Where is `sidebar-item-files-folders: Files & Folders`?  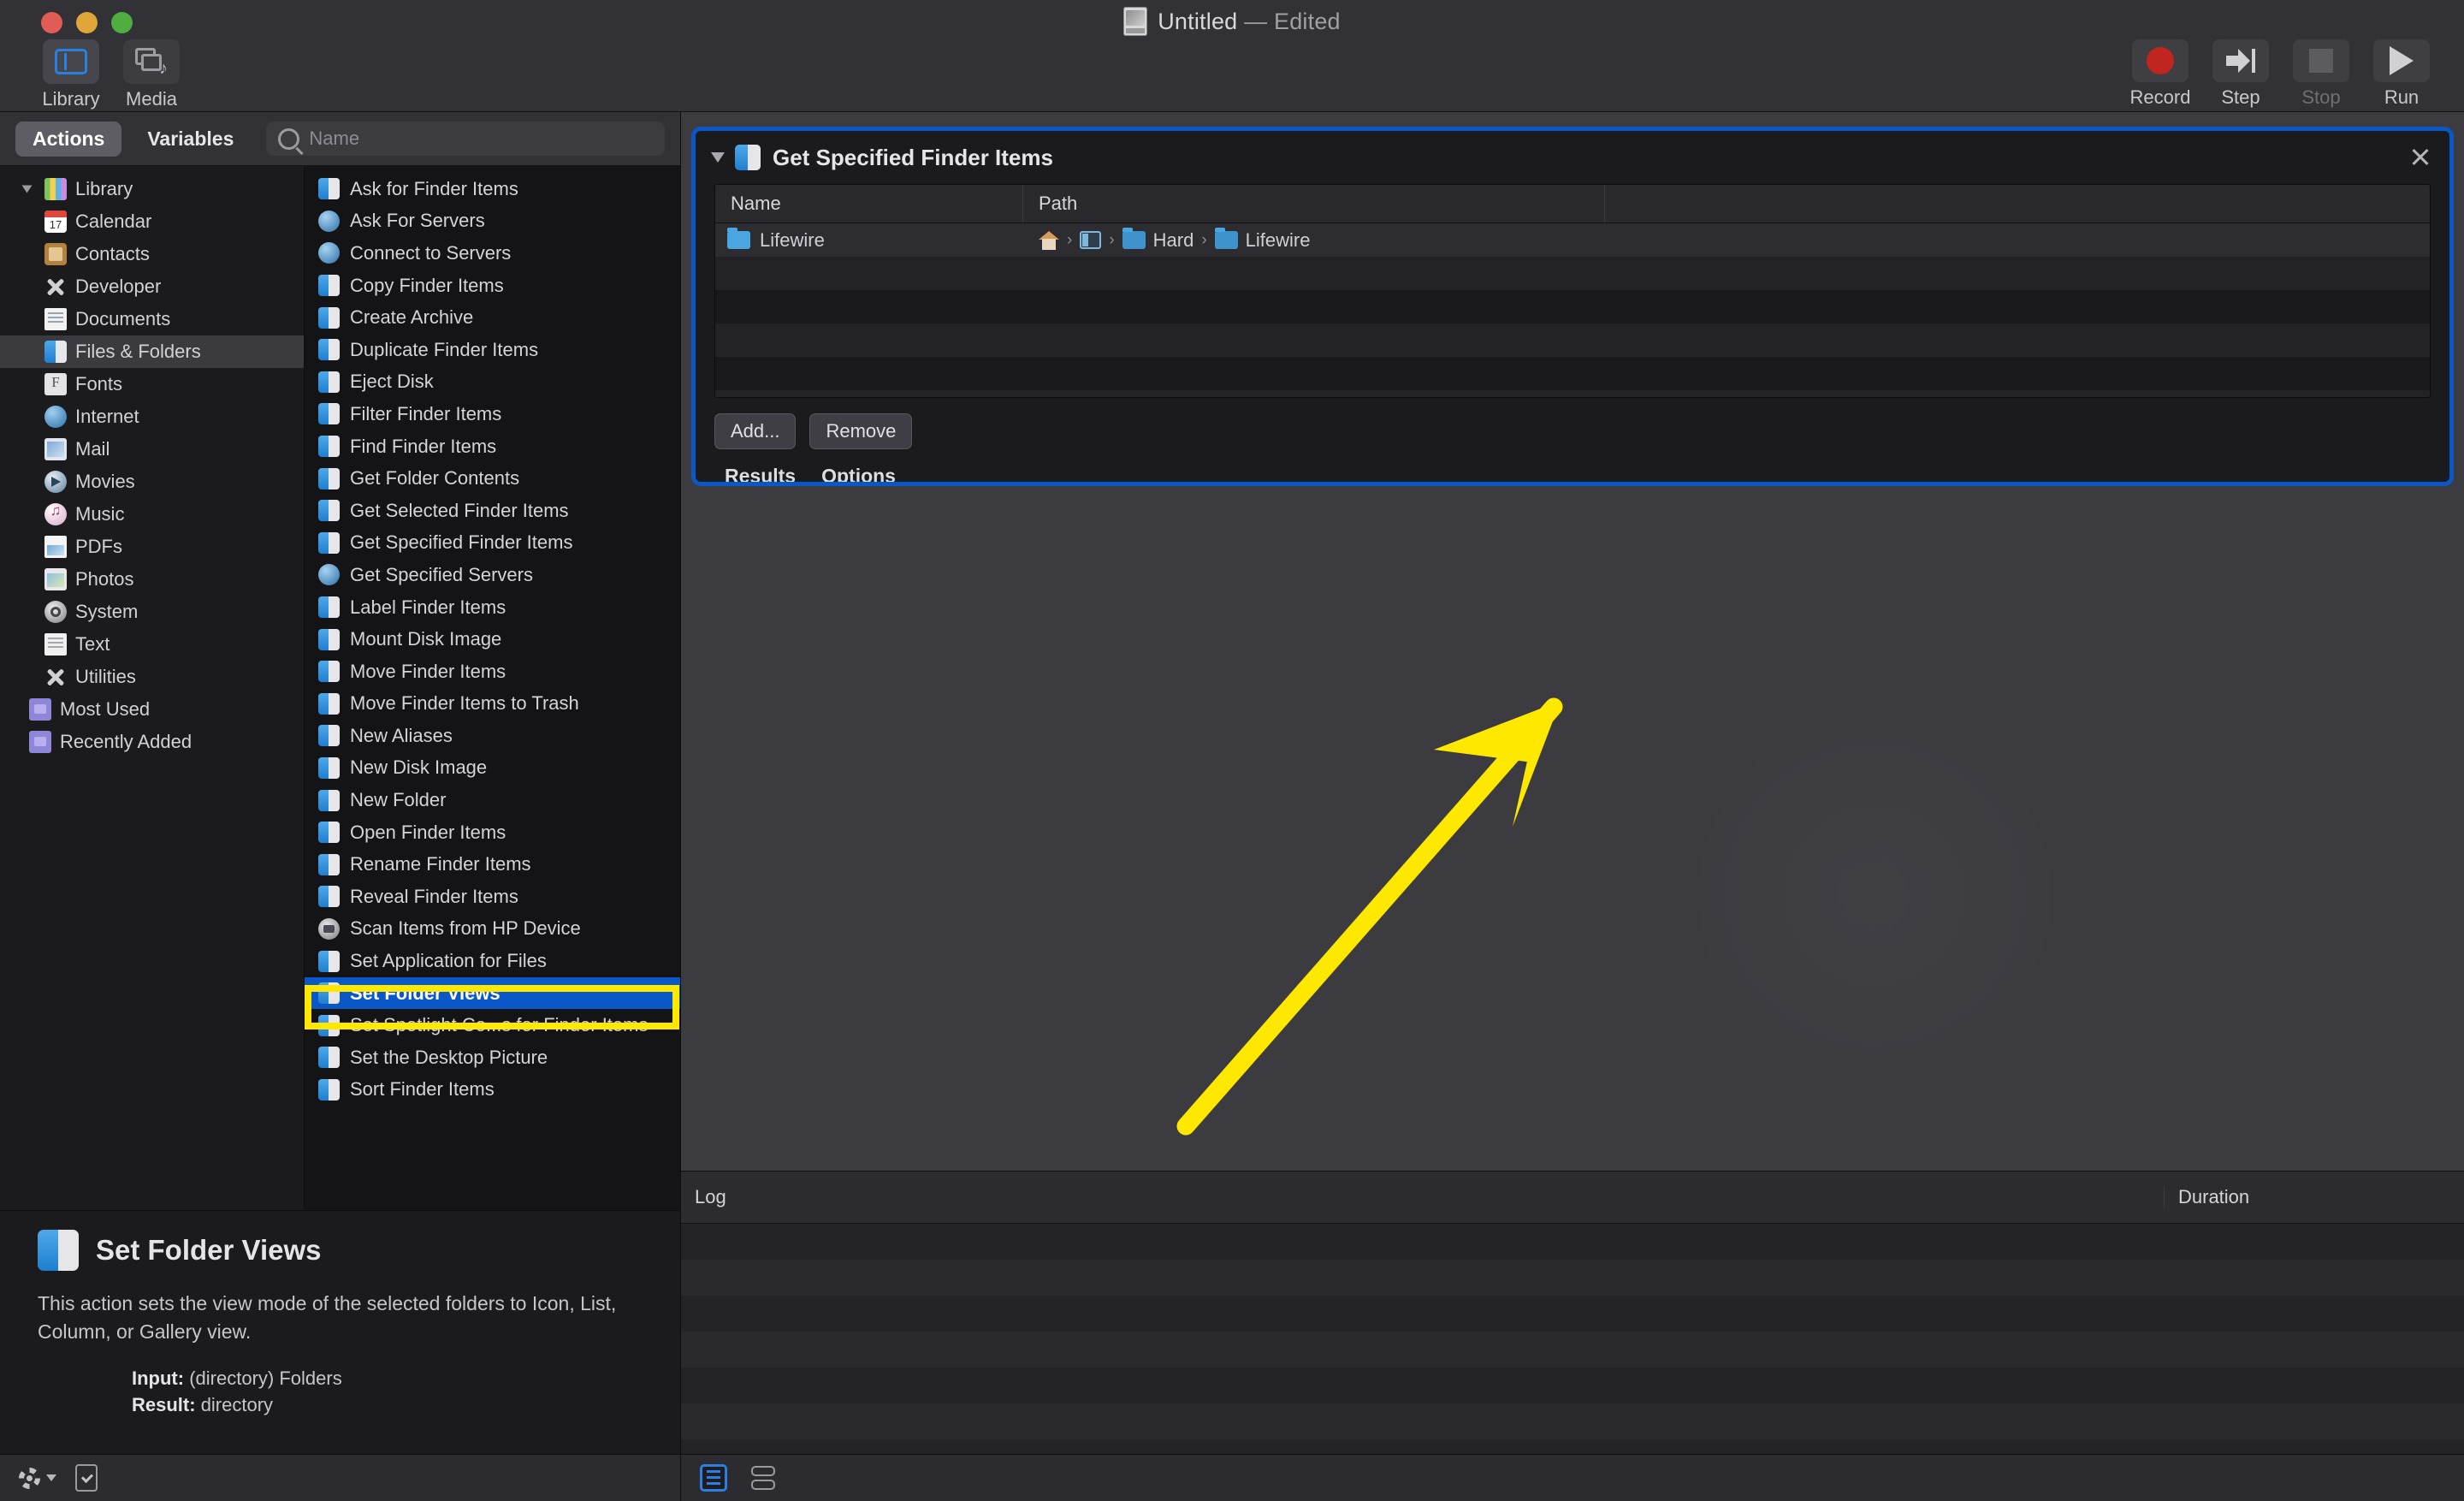
sidebar-item-files-folders: Files & Folders is located at coordinates (152, 351).